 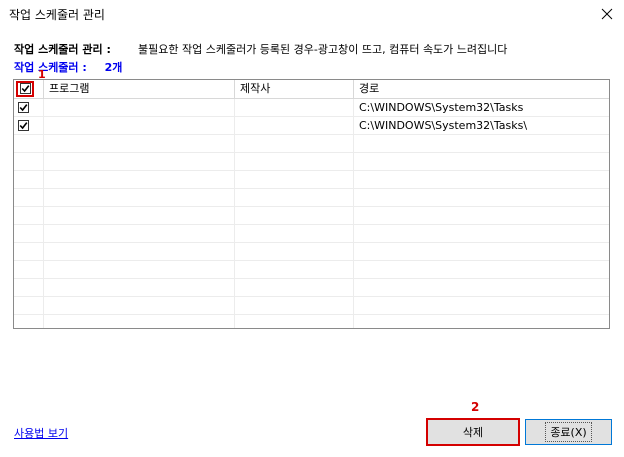 I want to click on row-path: C:\WINDOWS\System32\Tasks, so click(x=441, y=107).